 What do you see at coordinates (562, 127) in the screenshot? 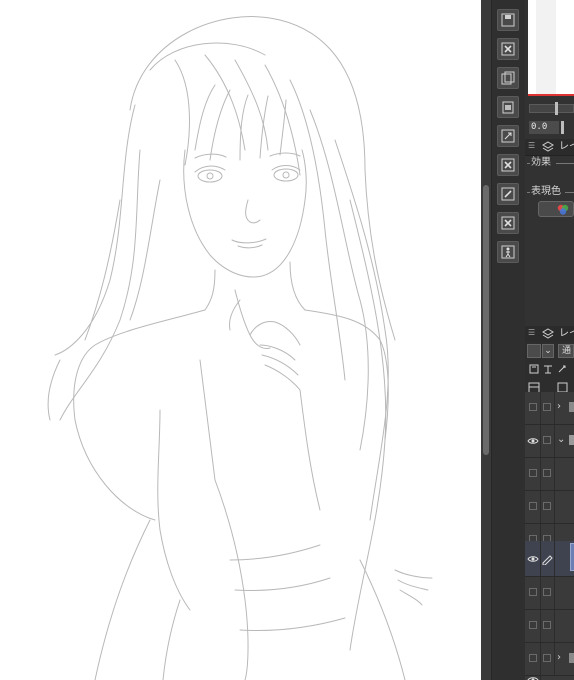
I see `rotation-slider-knob` at bounding box center [562, 127].